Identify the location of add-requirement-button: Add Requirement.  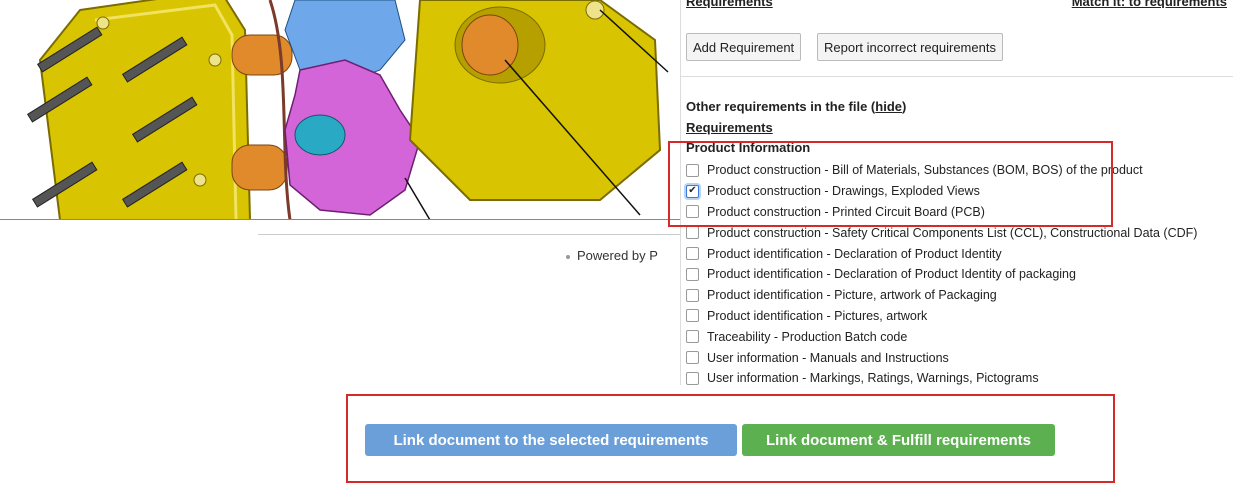
(744, 47).